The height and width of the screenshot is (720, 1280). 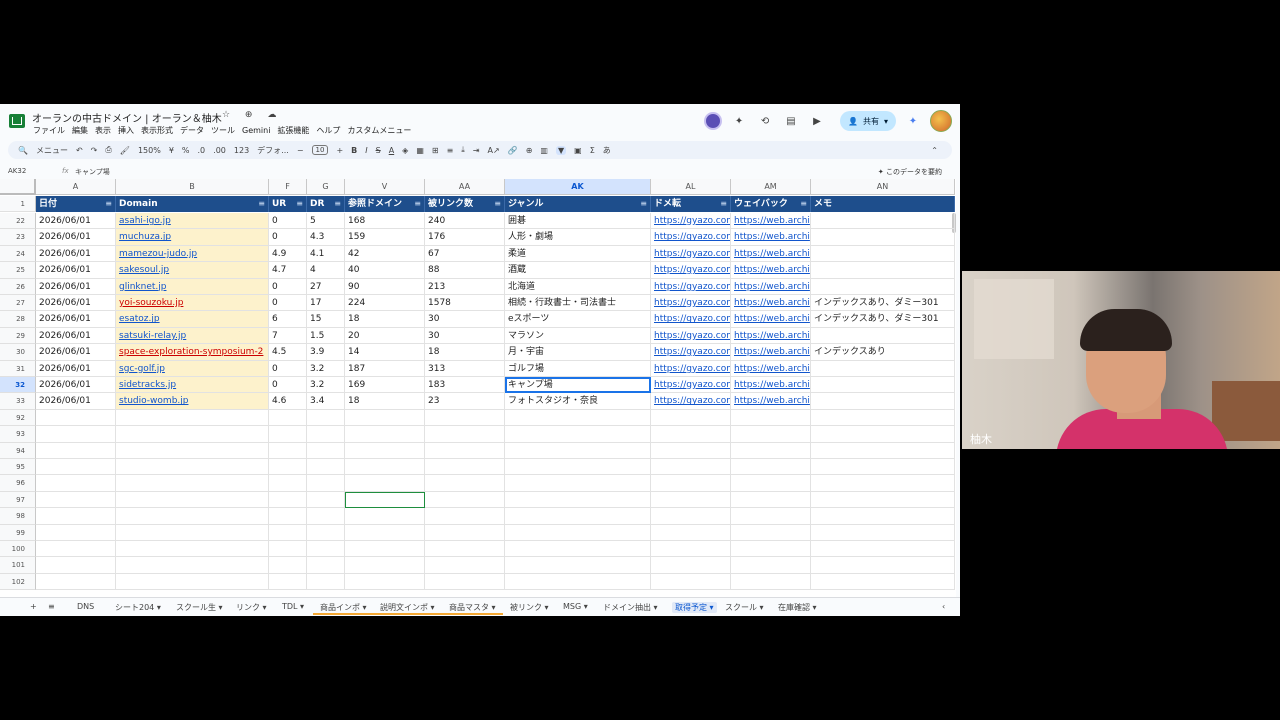 I want to click on cell-domain: studio-womb.jp, so click(x=192, y=401).